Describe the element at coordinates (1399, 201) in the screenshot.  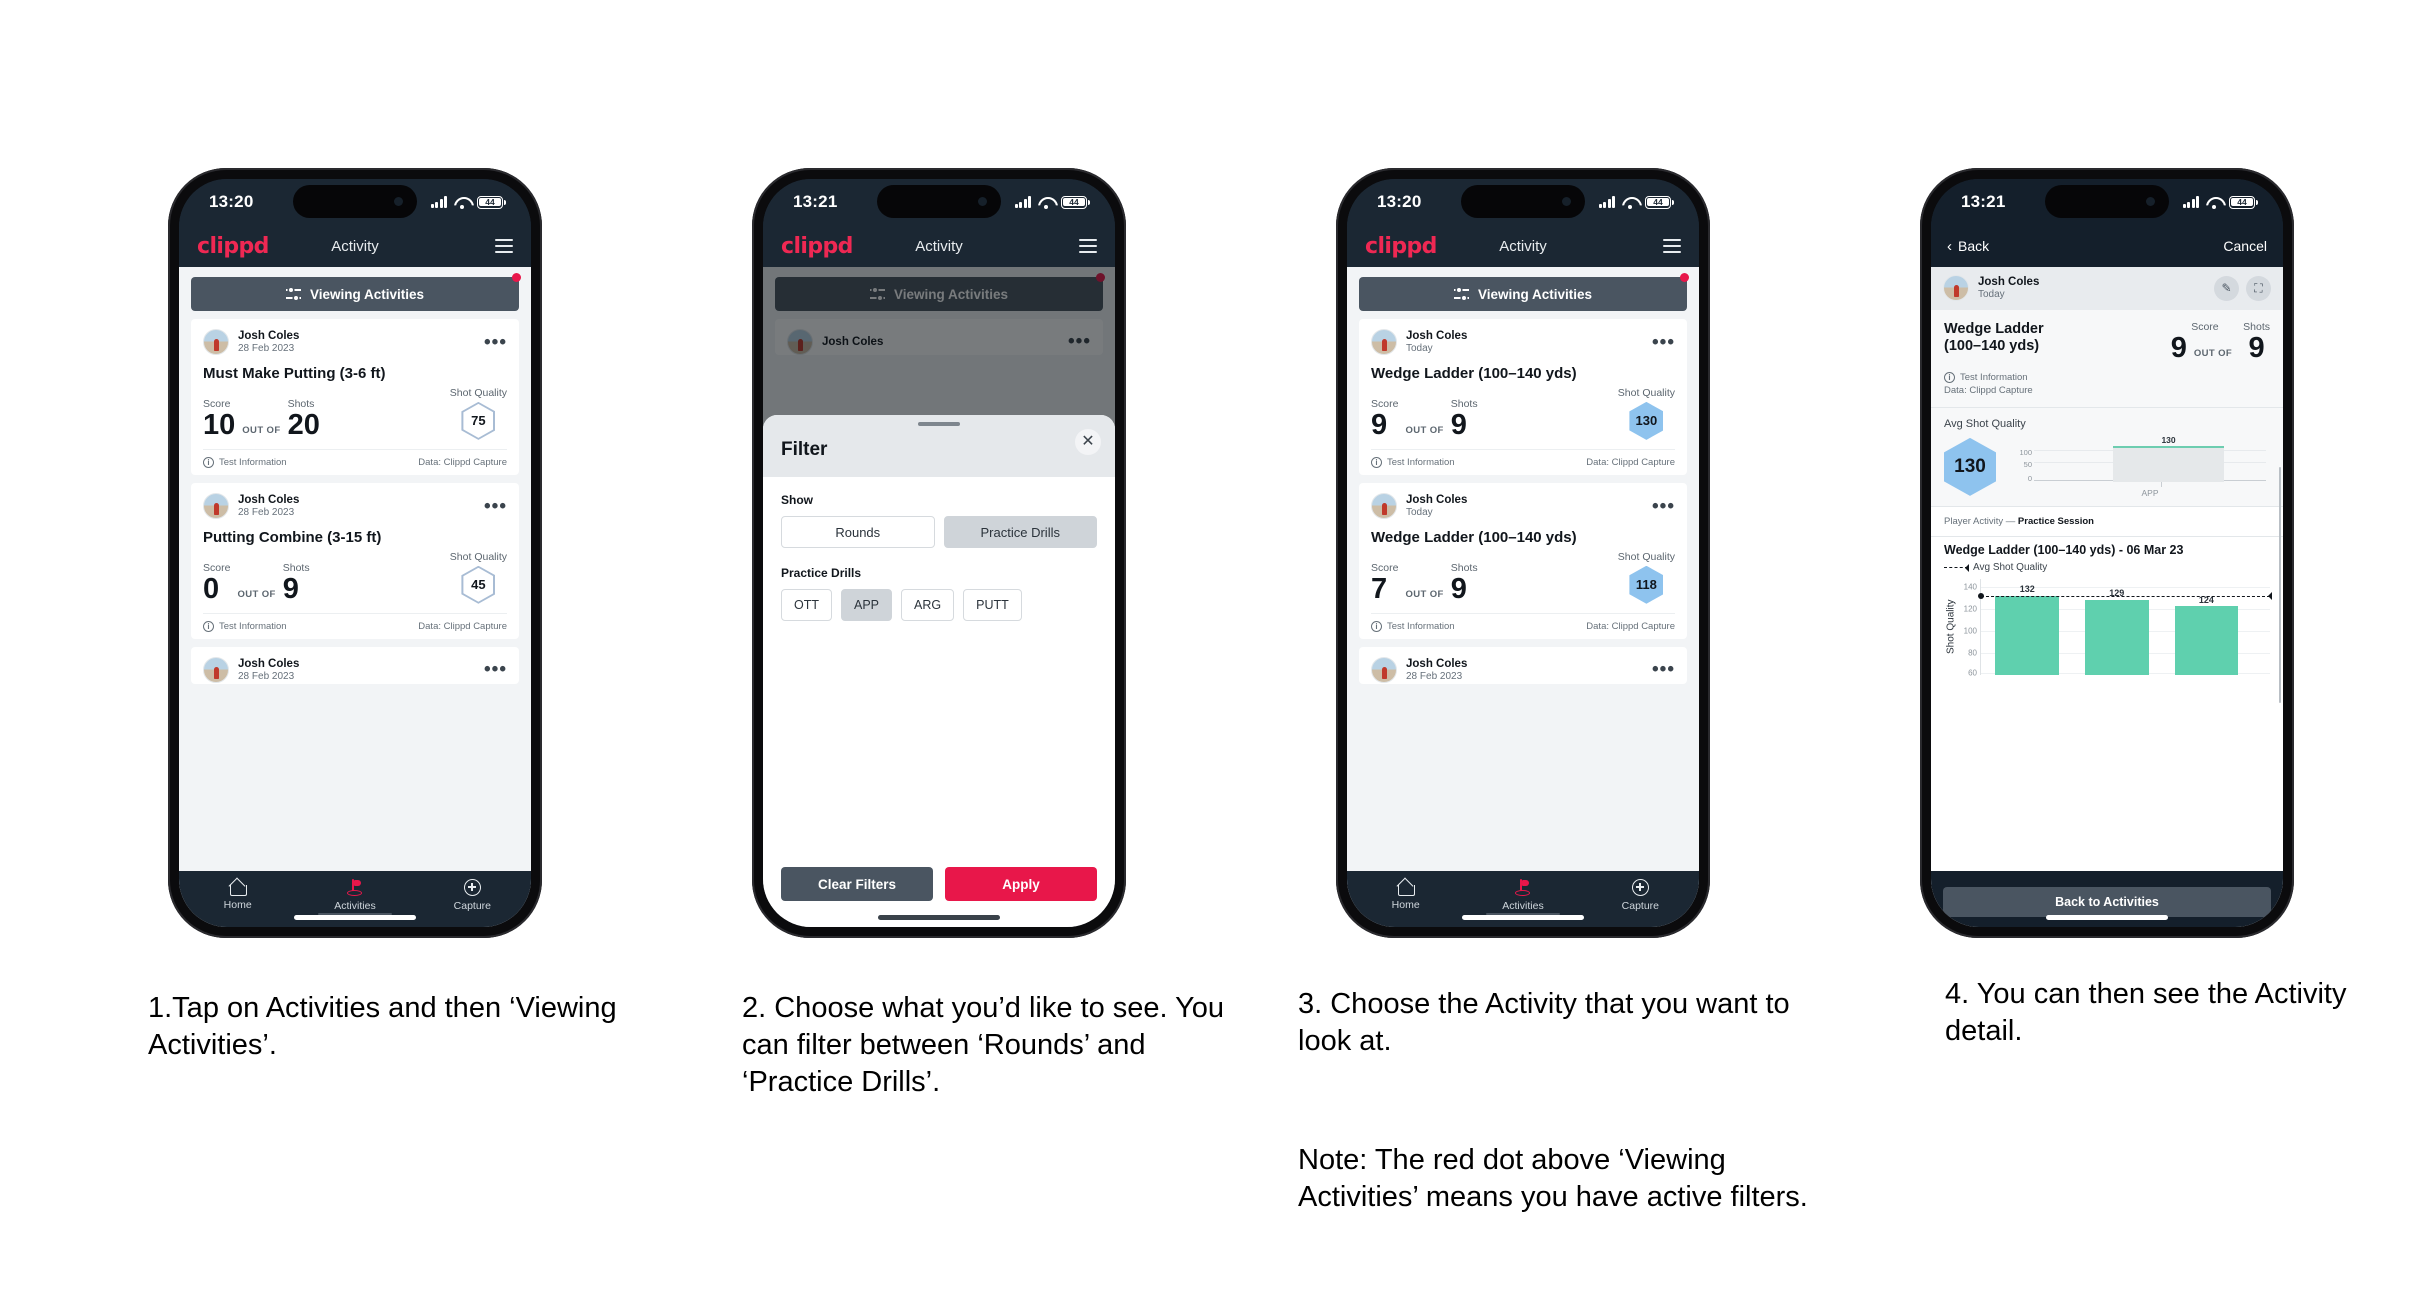
I see `status-time: 13:20` at that location.